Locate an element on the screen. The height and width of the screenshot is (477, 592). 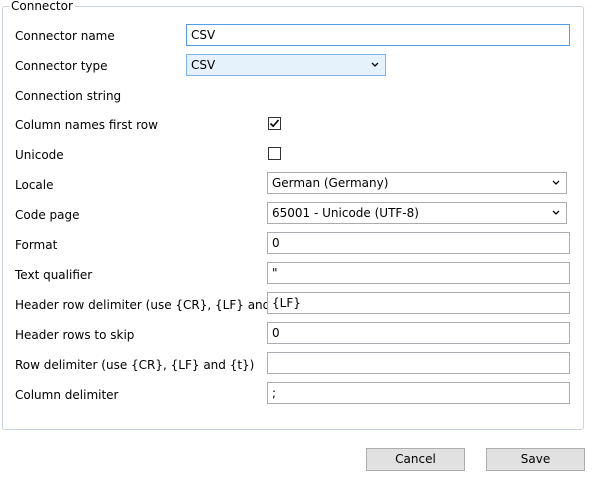
save-button: Save is located at coordinates (535, 459).